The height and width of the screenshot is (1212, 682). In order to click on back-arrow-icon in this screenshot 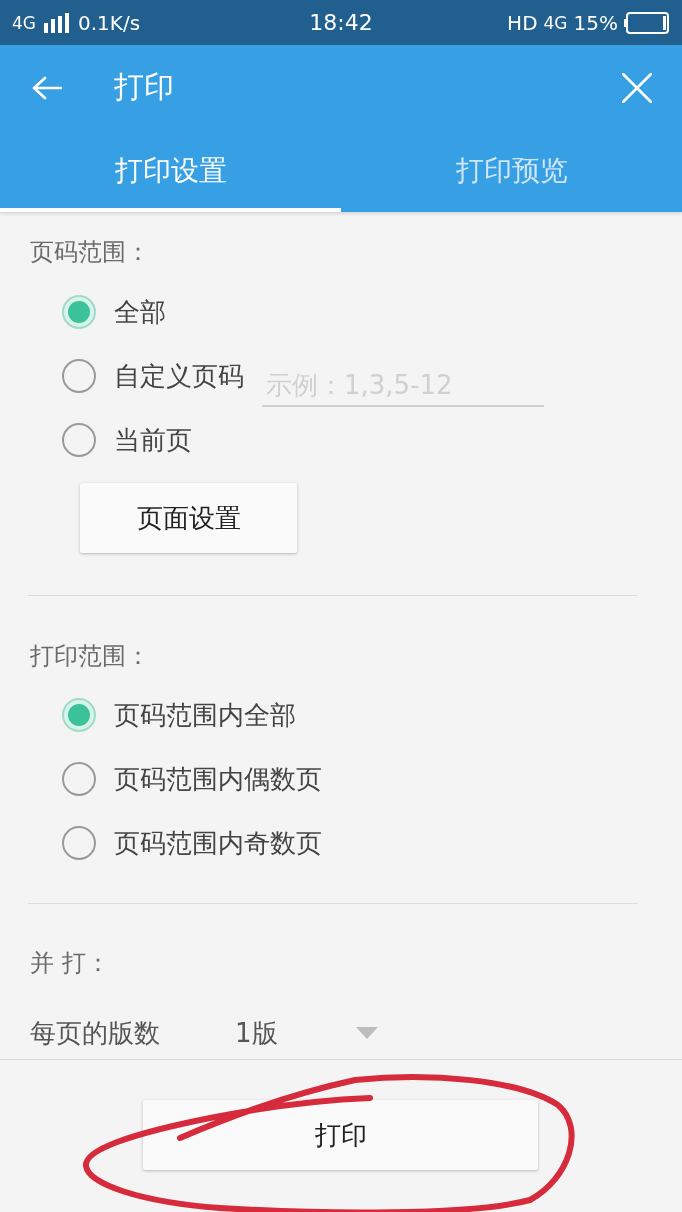, I will do `click(47, 87)`.